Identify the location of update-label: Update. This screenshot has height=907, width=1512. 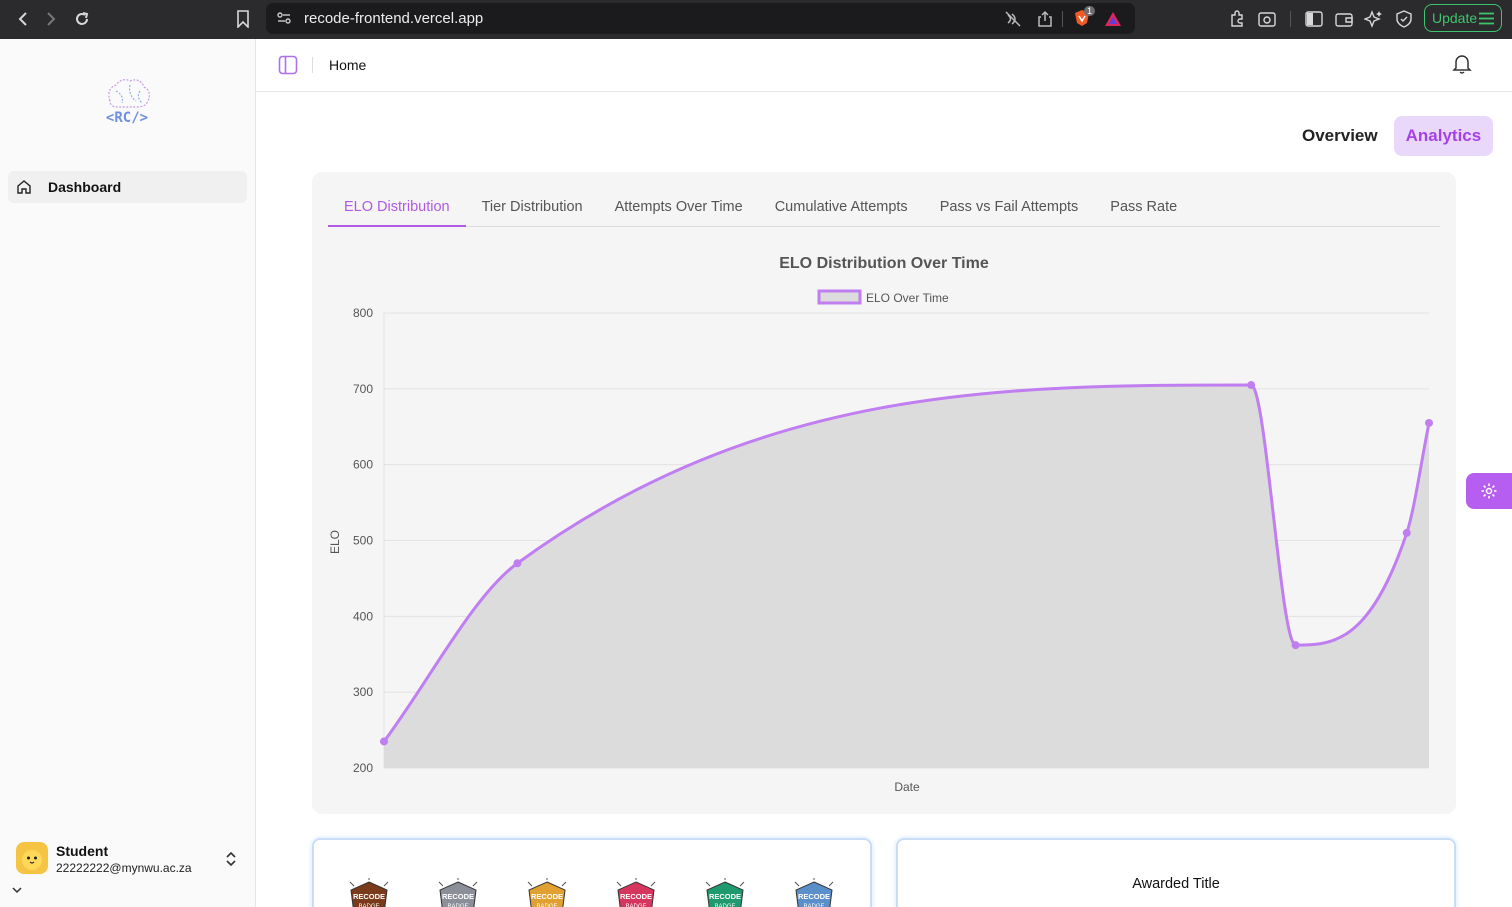
(1455, 18).